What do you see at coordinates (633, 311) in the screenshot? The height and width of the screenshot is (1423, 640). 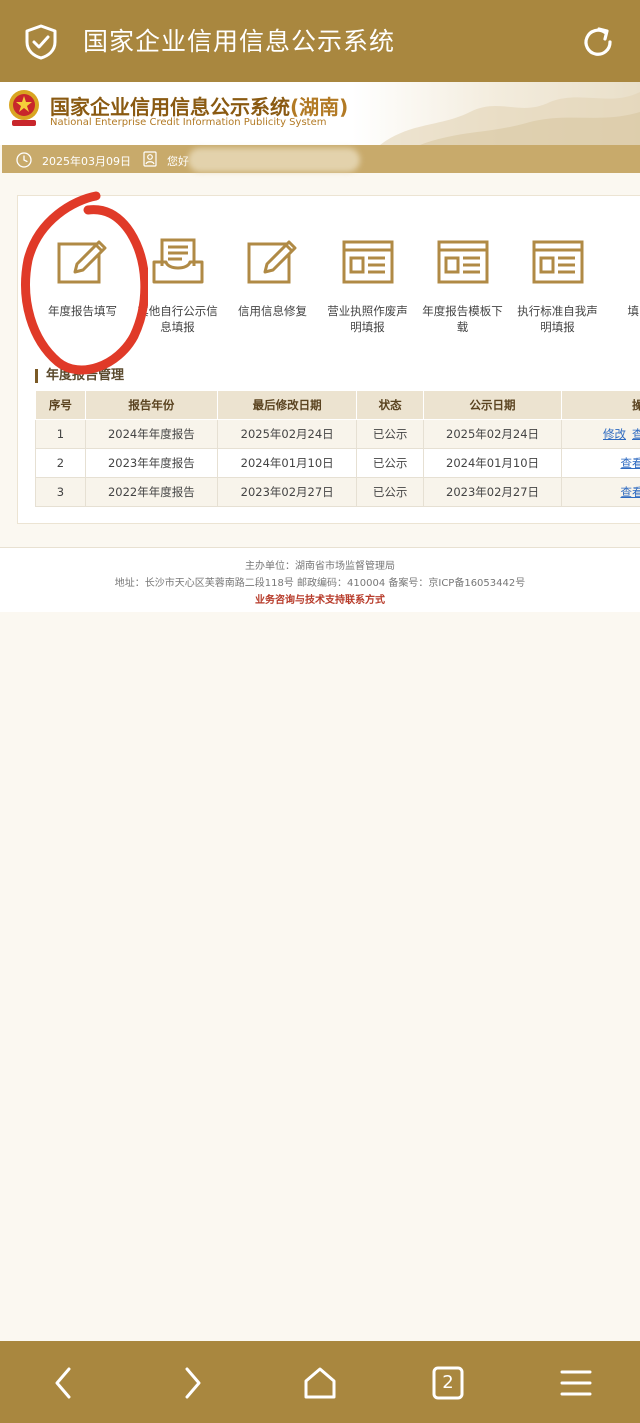 I see `menu-label: 填` at bounding box center [633, 311].